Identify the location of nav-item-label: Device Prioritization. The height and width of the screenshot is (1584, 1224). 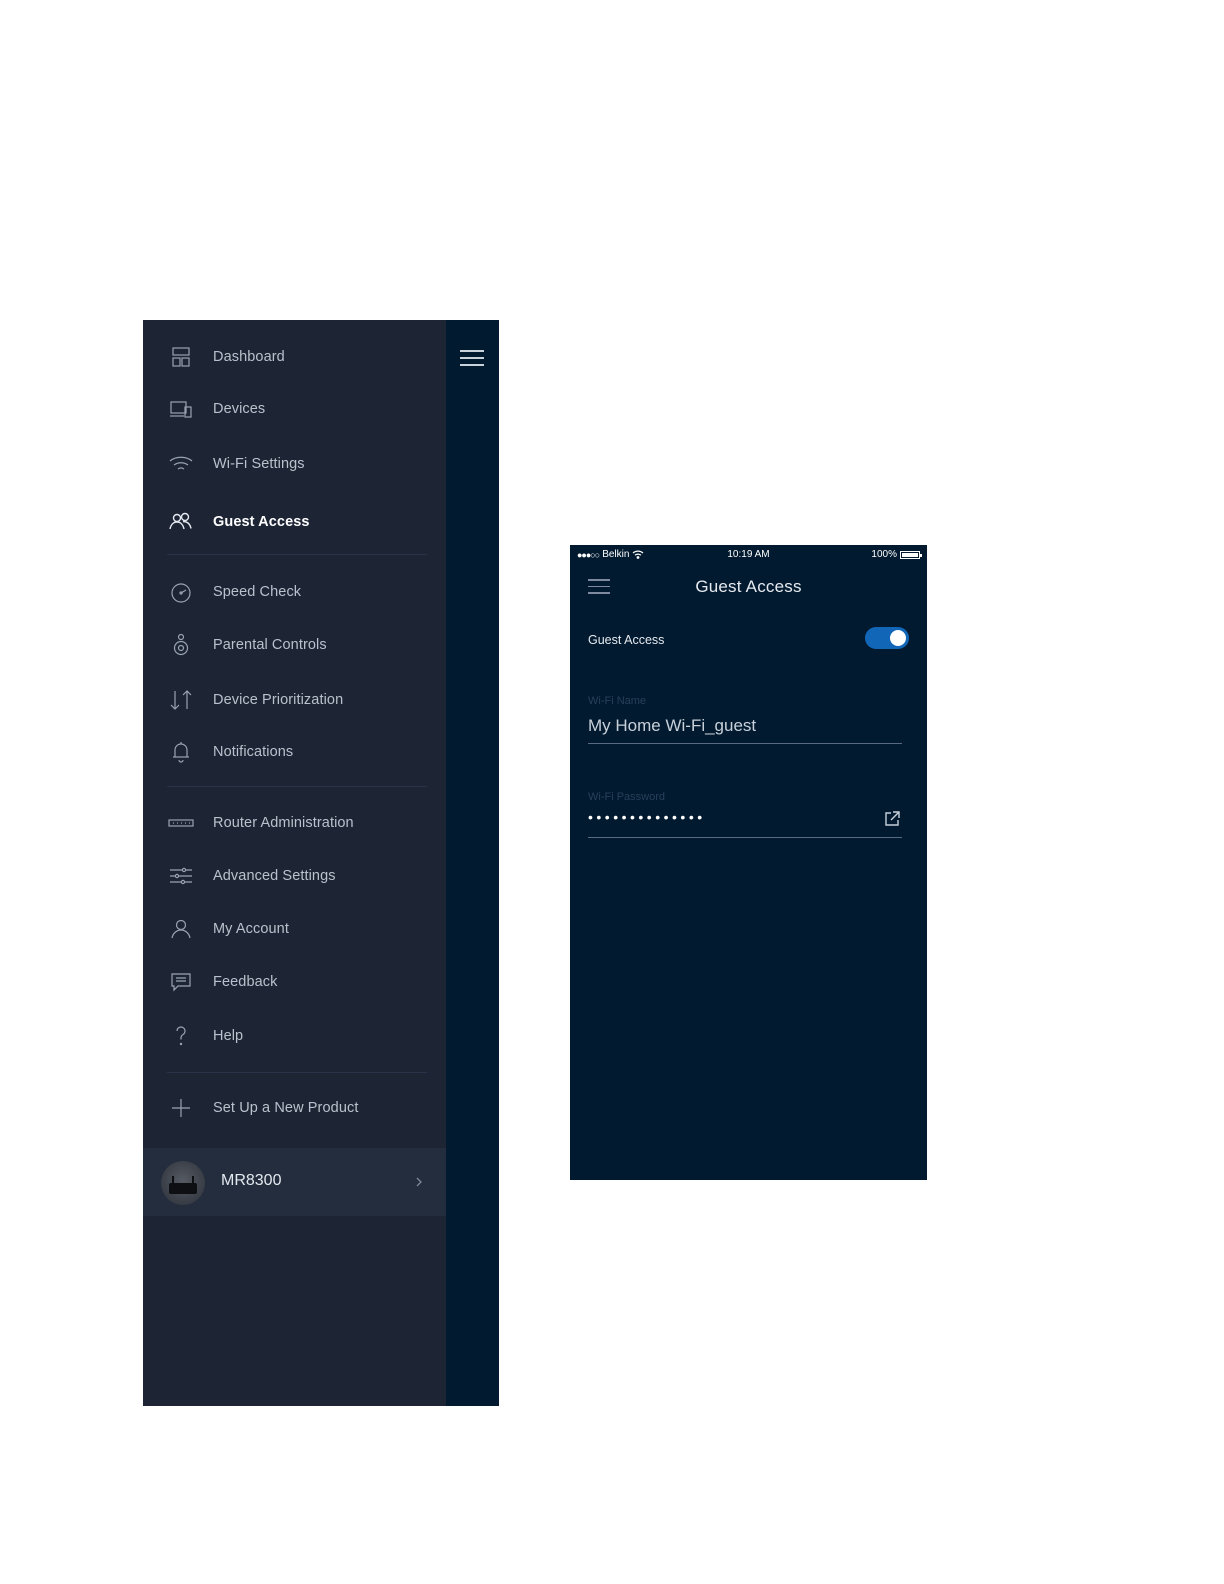
(278, 700).